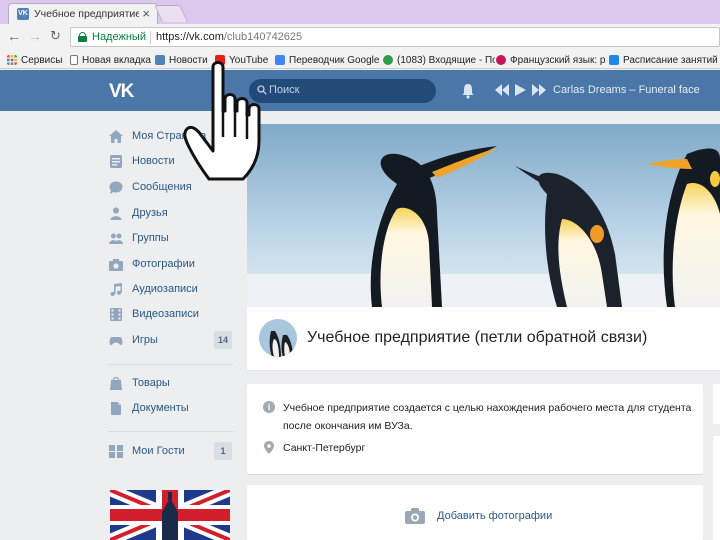 The image size is (720, 540). Describe the element at coordinates (165, 314) in the screenshot. I see `menu-item-label: Видеозаписи` at that location.